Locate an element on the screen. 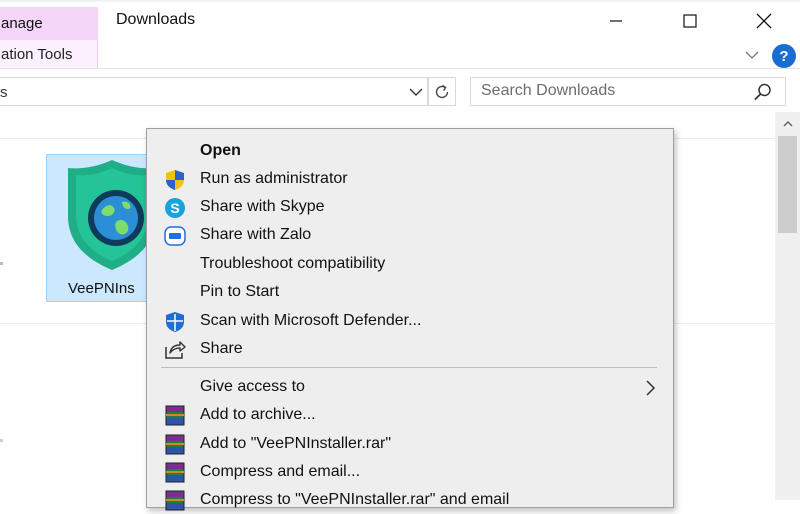  address-path-text: s is located at coordinates (4, 92).